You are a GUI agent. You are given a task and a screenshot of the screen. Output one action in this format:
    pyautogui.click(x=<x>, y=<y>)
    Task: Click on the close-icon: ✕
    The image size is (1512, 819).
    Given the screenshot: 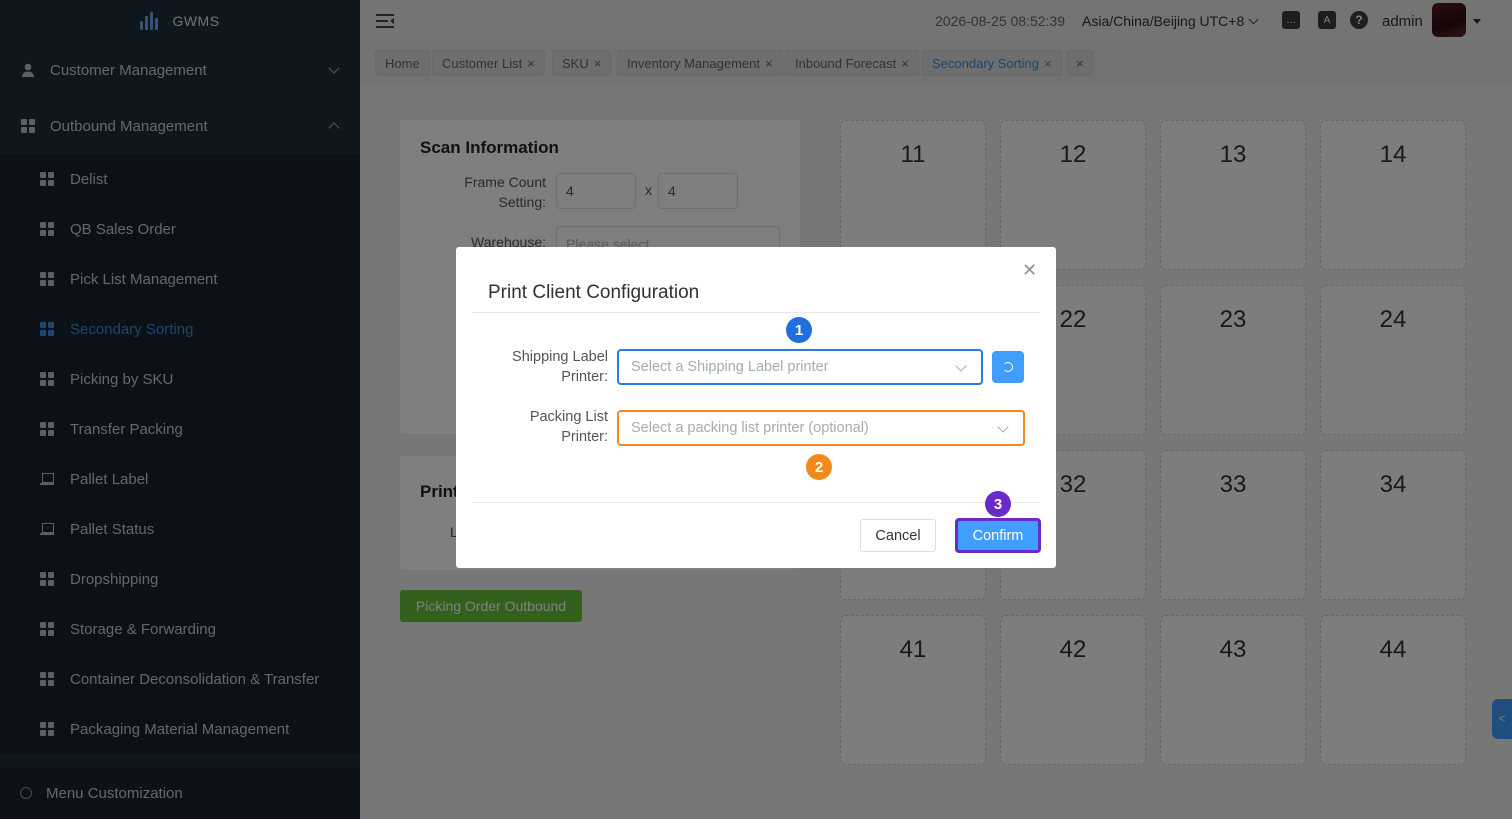 What is the action you would take?
    pyautogui.click(x=1029, y=270)
    